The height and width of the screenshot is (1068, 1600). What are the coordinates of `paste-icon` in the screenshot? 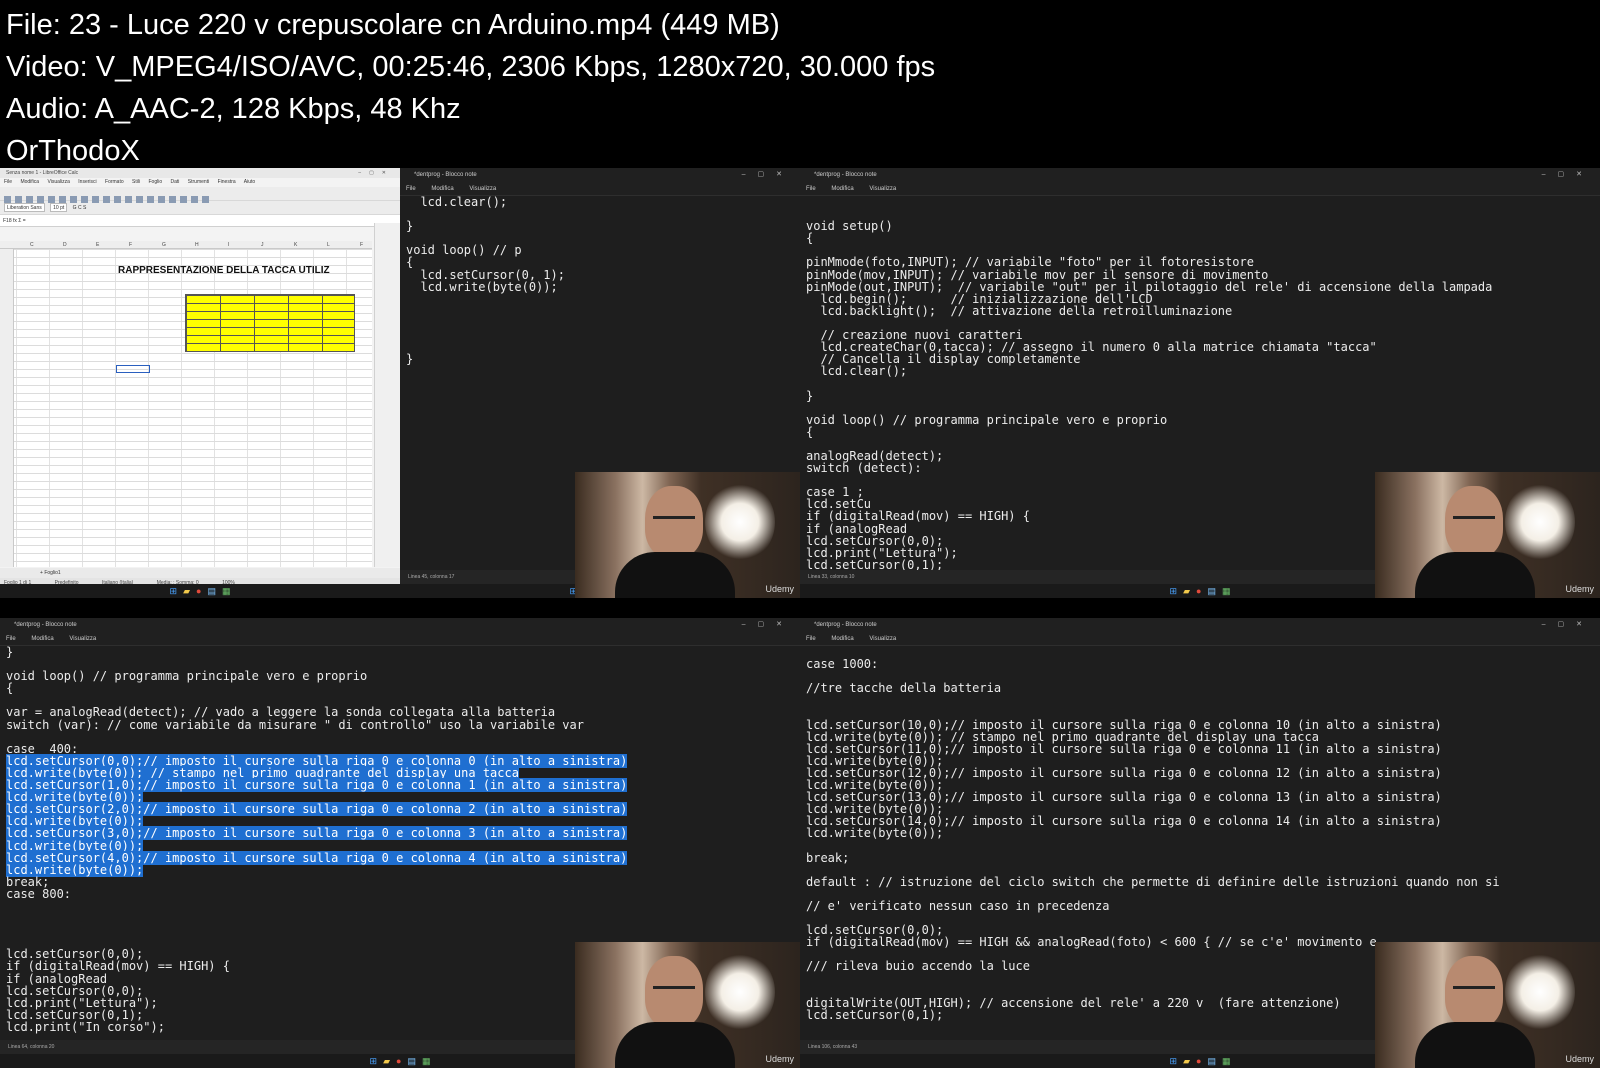 It's located at (95, 199).